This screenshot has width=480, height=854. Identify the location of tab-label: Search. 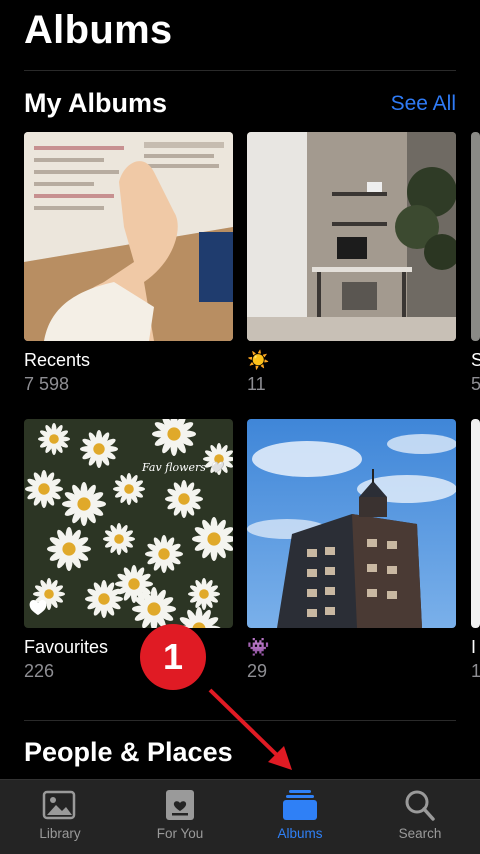
(420, 833).